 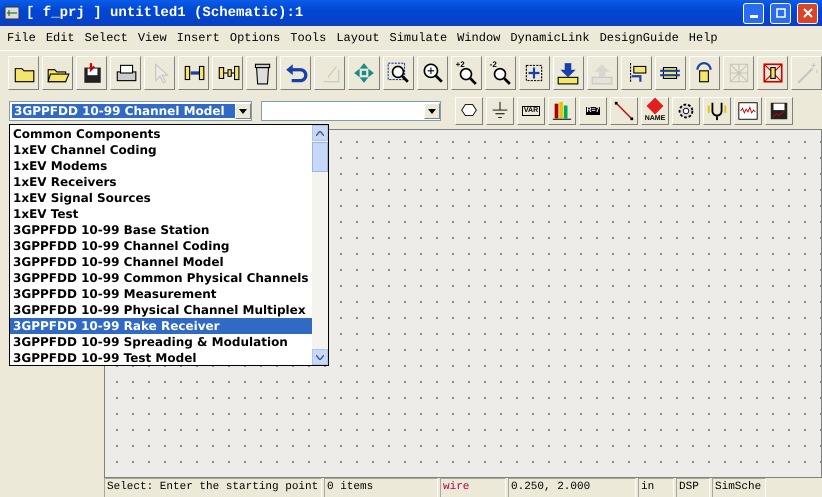 What do you see at coordinates (364, 73) in the screenshot?
I see `move-arrows-icon` at bounding box center [364, 73].